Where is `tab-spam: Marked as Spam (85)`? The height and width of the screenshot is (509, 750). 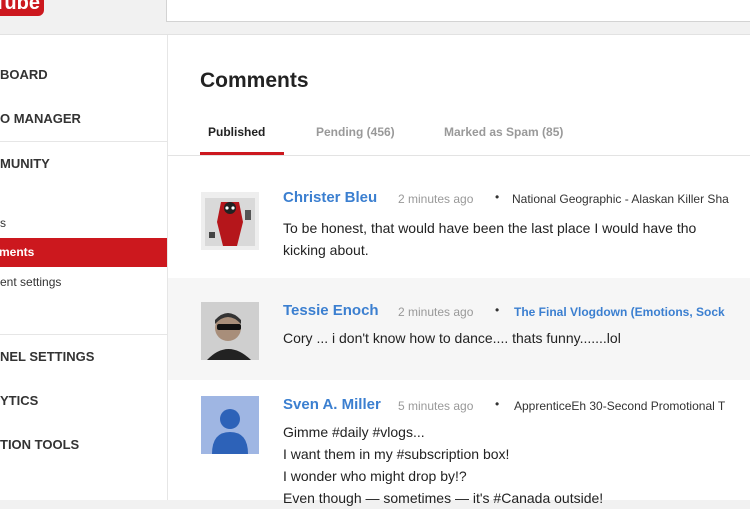 tab-spam: Marked as Spam (85) is located at coordinates (503, 132).